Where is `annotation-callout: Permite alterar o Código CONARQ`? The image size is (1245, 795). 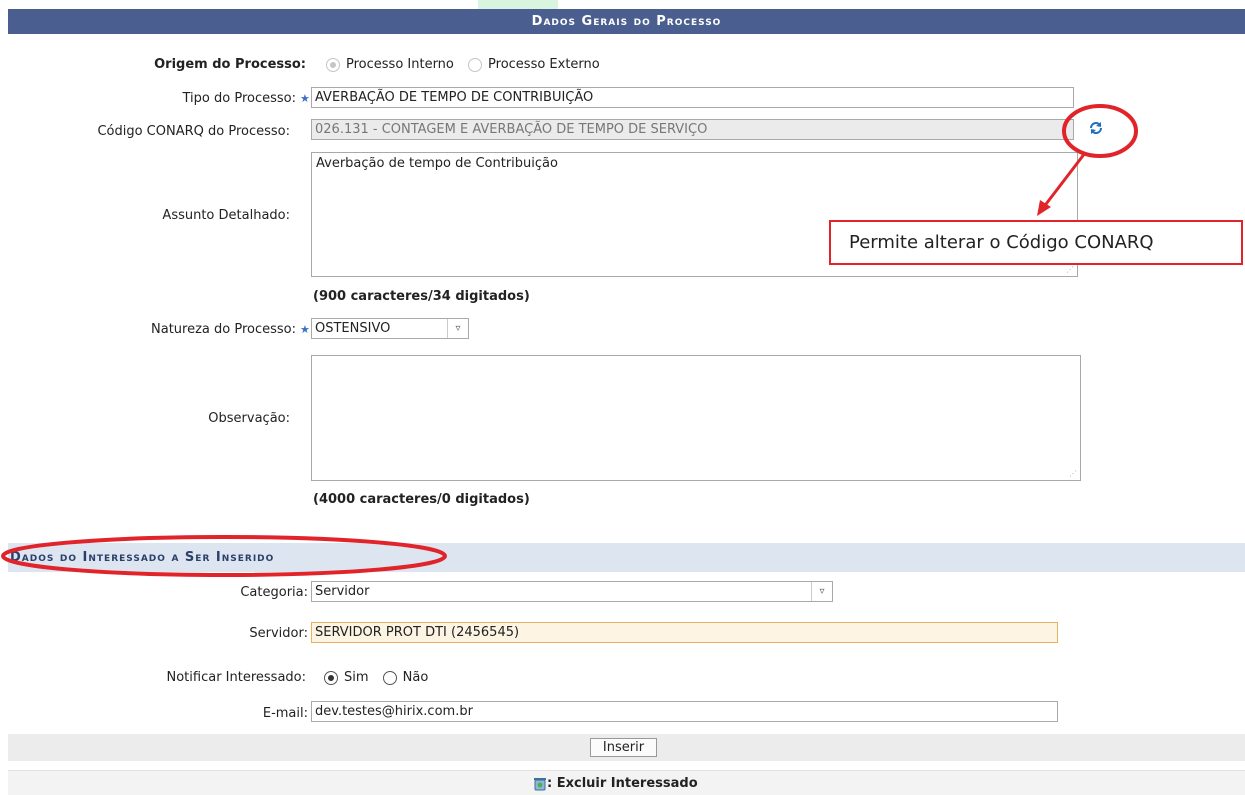 annotation-callout: Permite alterar o Código CONARQ is located at coordinates (1036, 242).